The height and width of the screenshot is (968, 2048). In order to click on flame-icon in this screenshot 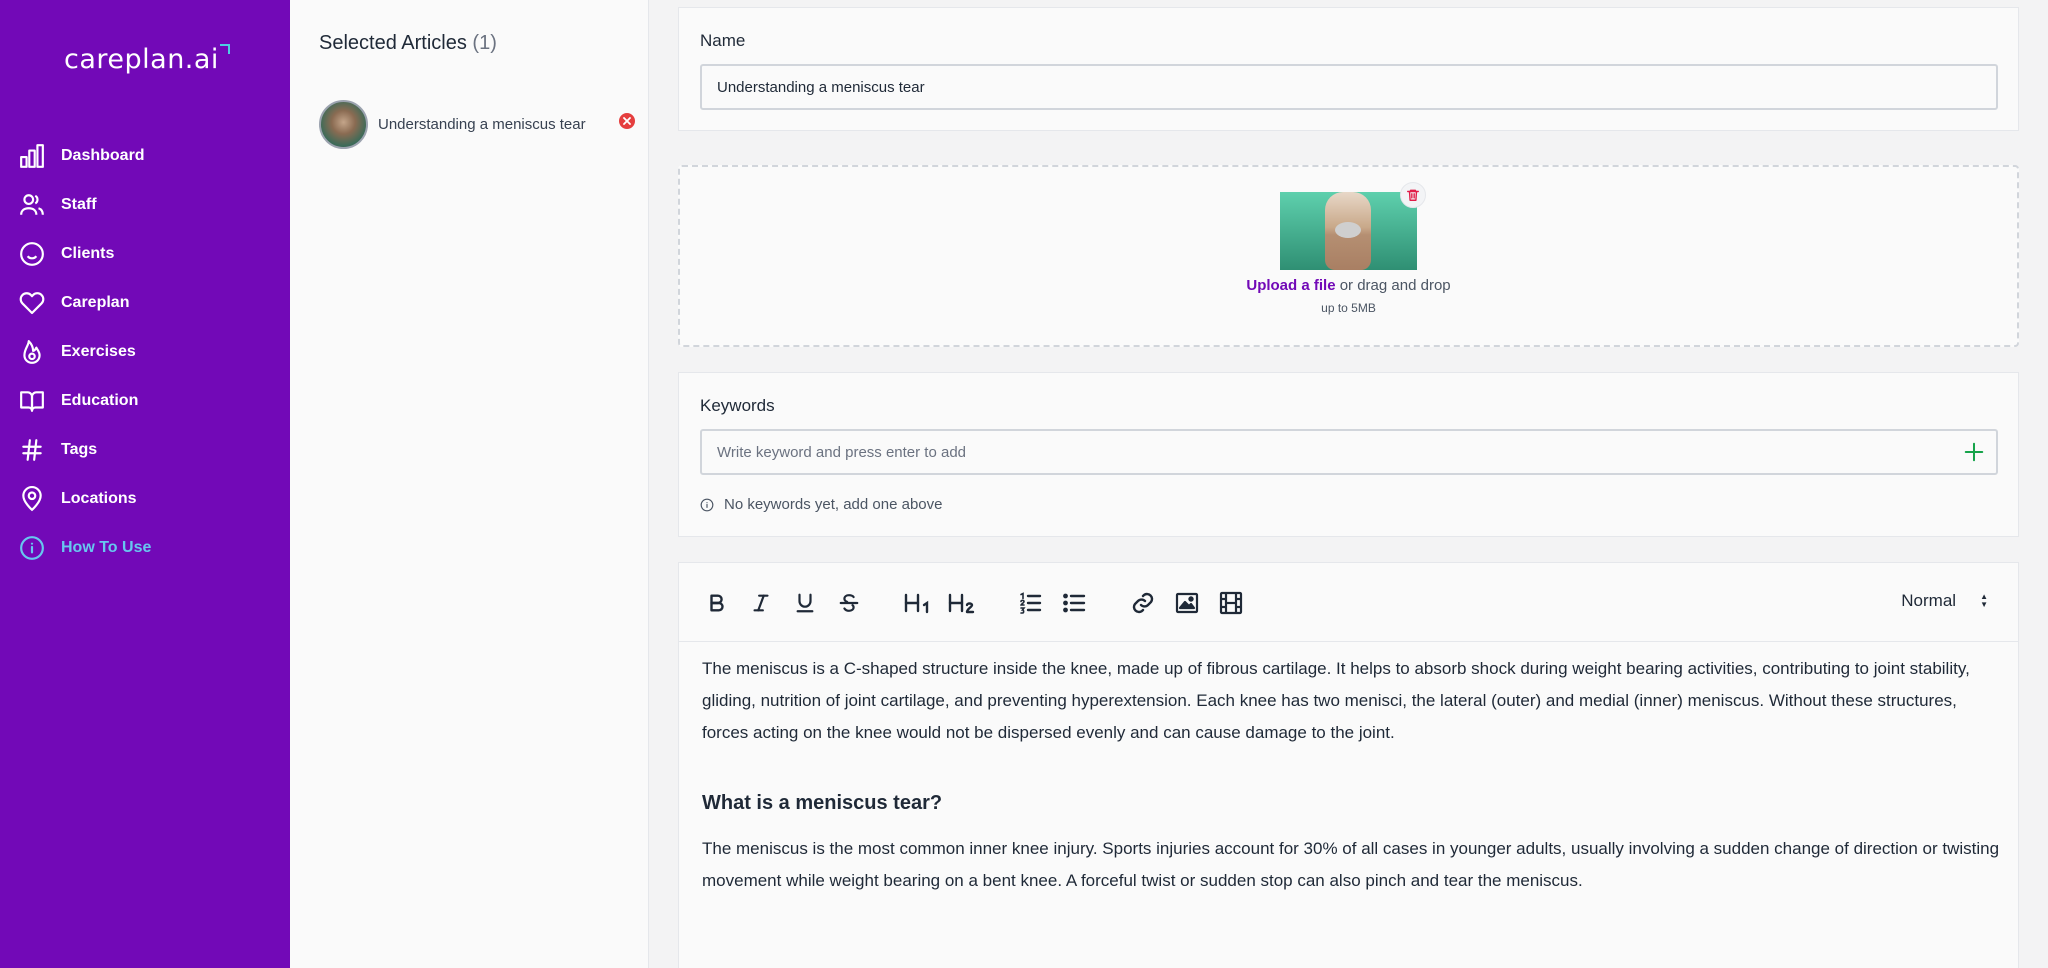, I will do `click(32, 352)`.